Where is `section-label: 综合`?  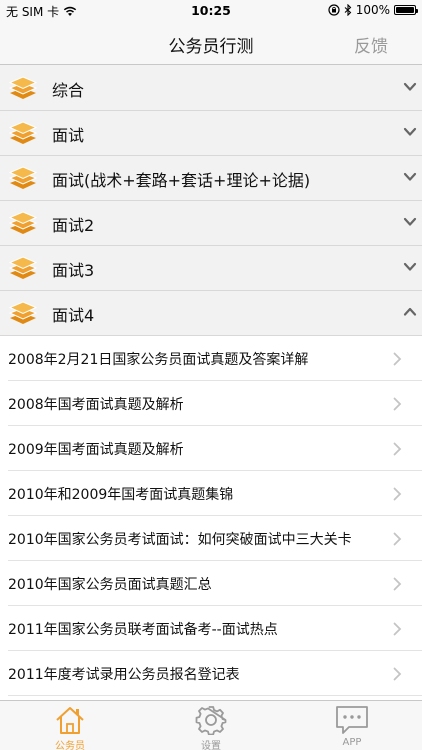 section-label: 综合 is located at coordinates (68, 90).